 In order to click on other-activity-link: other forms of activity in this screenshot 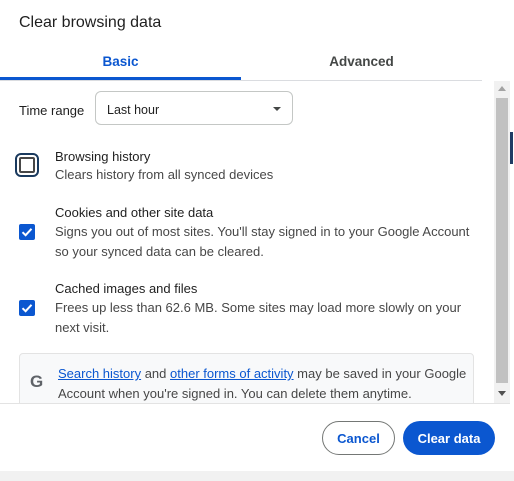, I will do `click(232, 373)`.